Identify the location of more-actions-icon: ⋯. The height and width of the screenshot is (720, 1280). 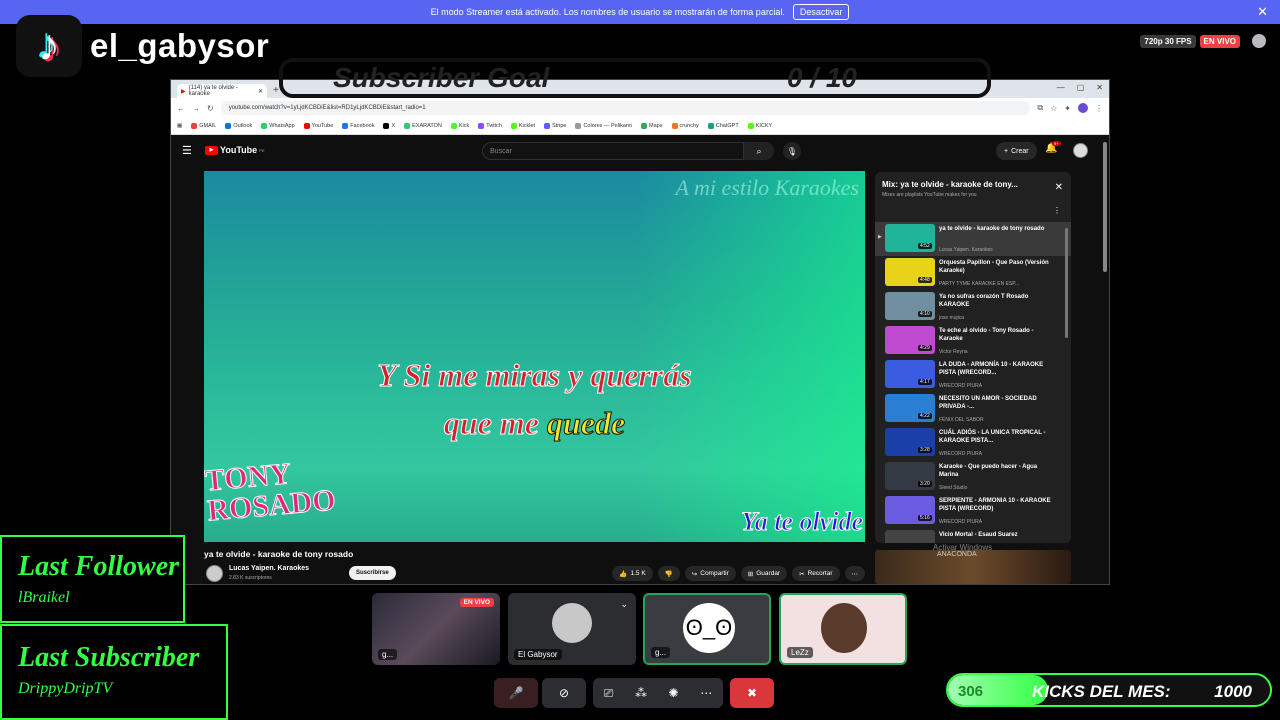
(854, 573).